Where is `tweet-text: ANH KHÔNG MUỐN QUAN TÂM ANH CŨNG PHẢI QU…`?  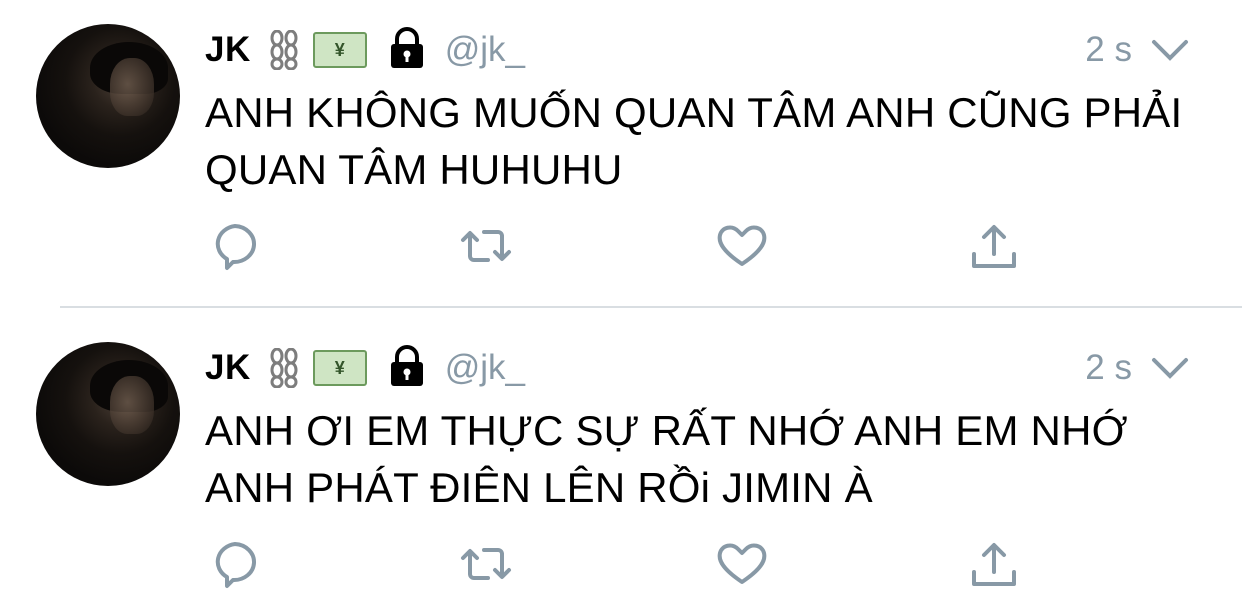
tweet-text: ANH KHÔNG MUỐN QUAN TÂM ANH CŨNG PHẢI QU… is located at coordinates (694, 141).